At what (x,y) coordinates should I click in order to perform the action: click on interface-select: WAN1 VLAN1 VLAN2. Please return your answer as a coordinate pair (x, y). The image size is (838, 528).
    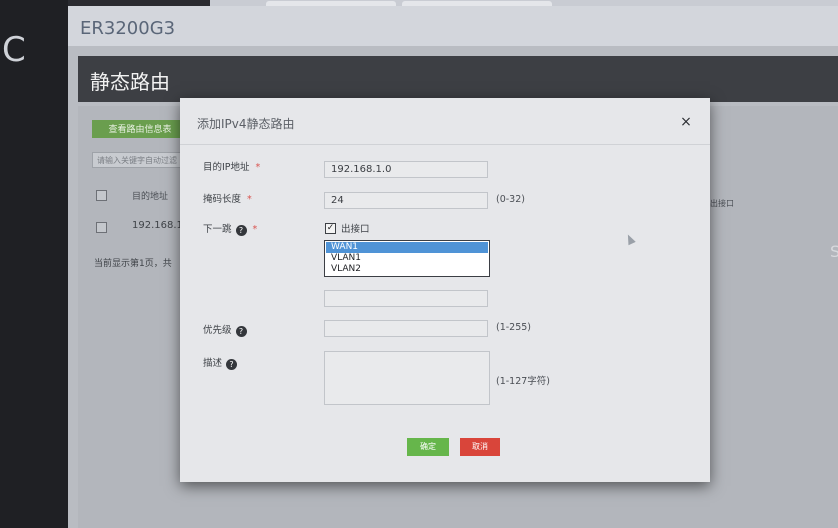
    Looking at the image, I should click on (407, 258).